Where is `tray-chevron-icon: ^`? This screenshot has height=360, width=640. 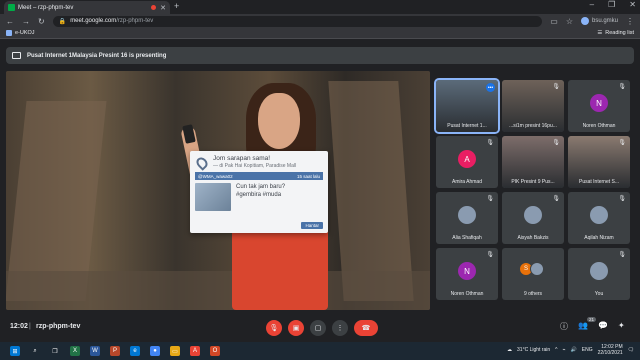 tray-chevron-icon: ^ is located at coordinates (556, 350).